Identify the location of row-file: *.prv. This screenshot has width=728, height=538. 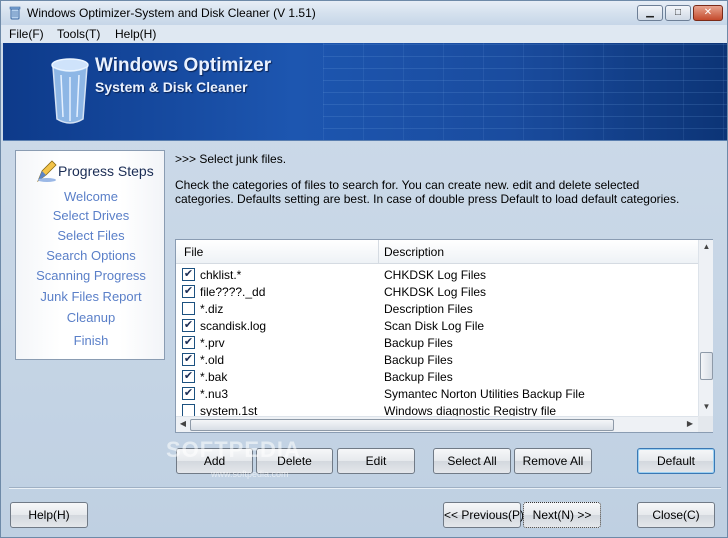
(212, 343).